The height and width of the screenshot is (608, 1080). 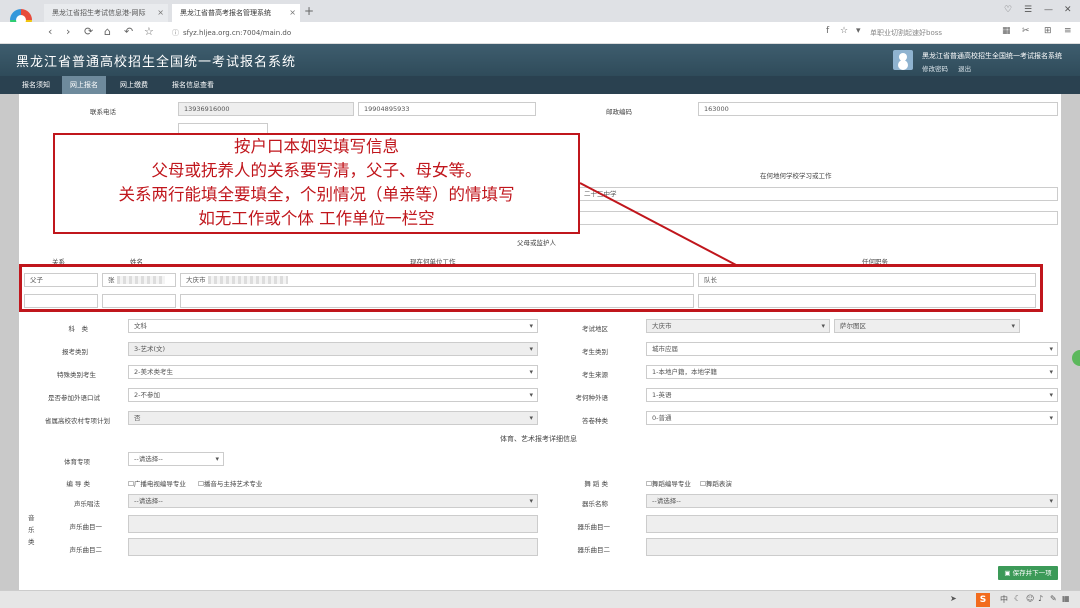 I want to click on save-icon: ▣, so click(x=1008, y=573).